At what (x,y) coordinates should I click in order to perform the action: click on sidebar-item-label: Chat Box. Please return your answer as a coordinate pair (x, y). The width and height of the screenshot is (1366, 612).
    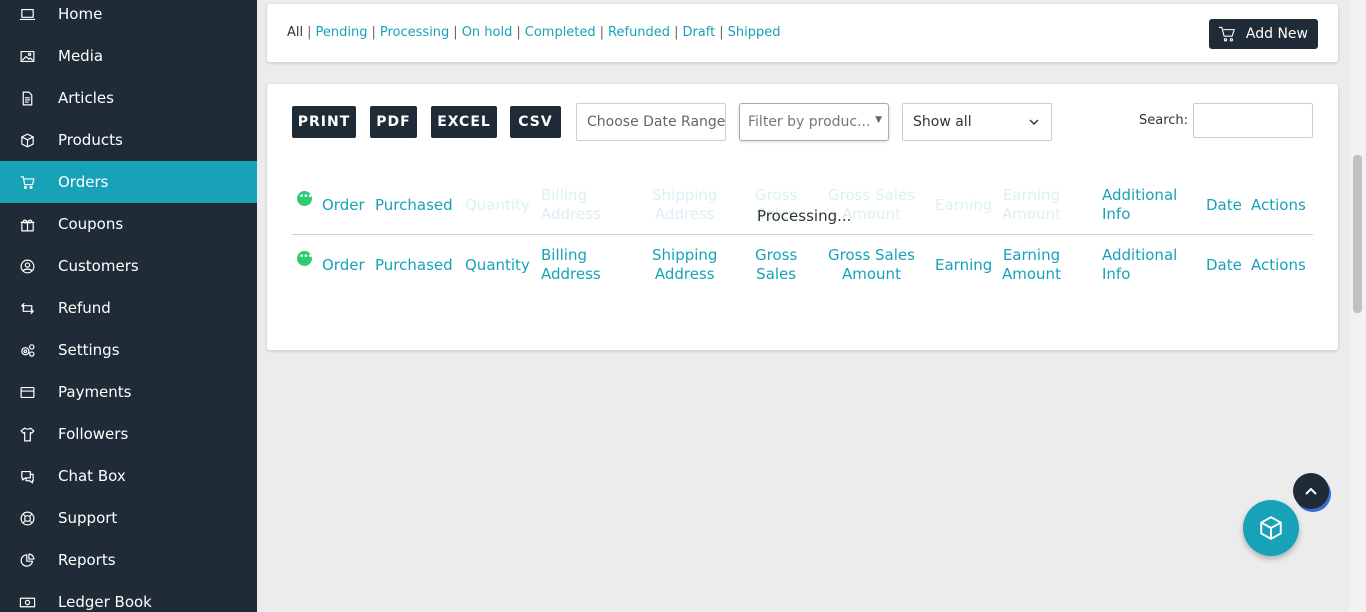
    Looking at the image, I should click on (92, 476).